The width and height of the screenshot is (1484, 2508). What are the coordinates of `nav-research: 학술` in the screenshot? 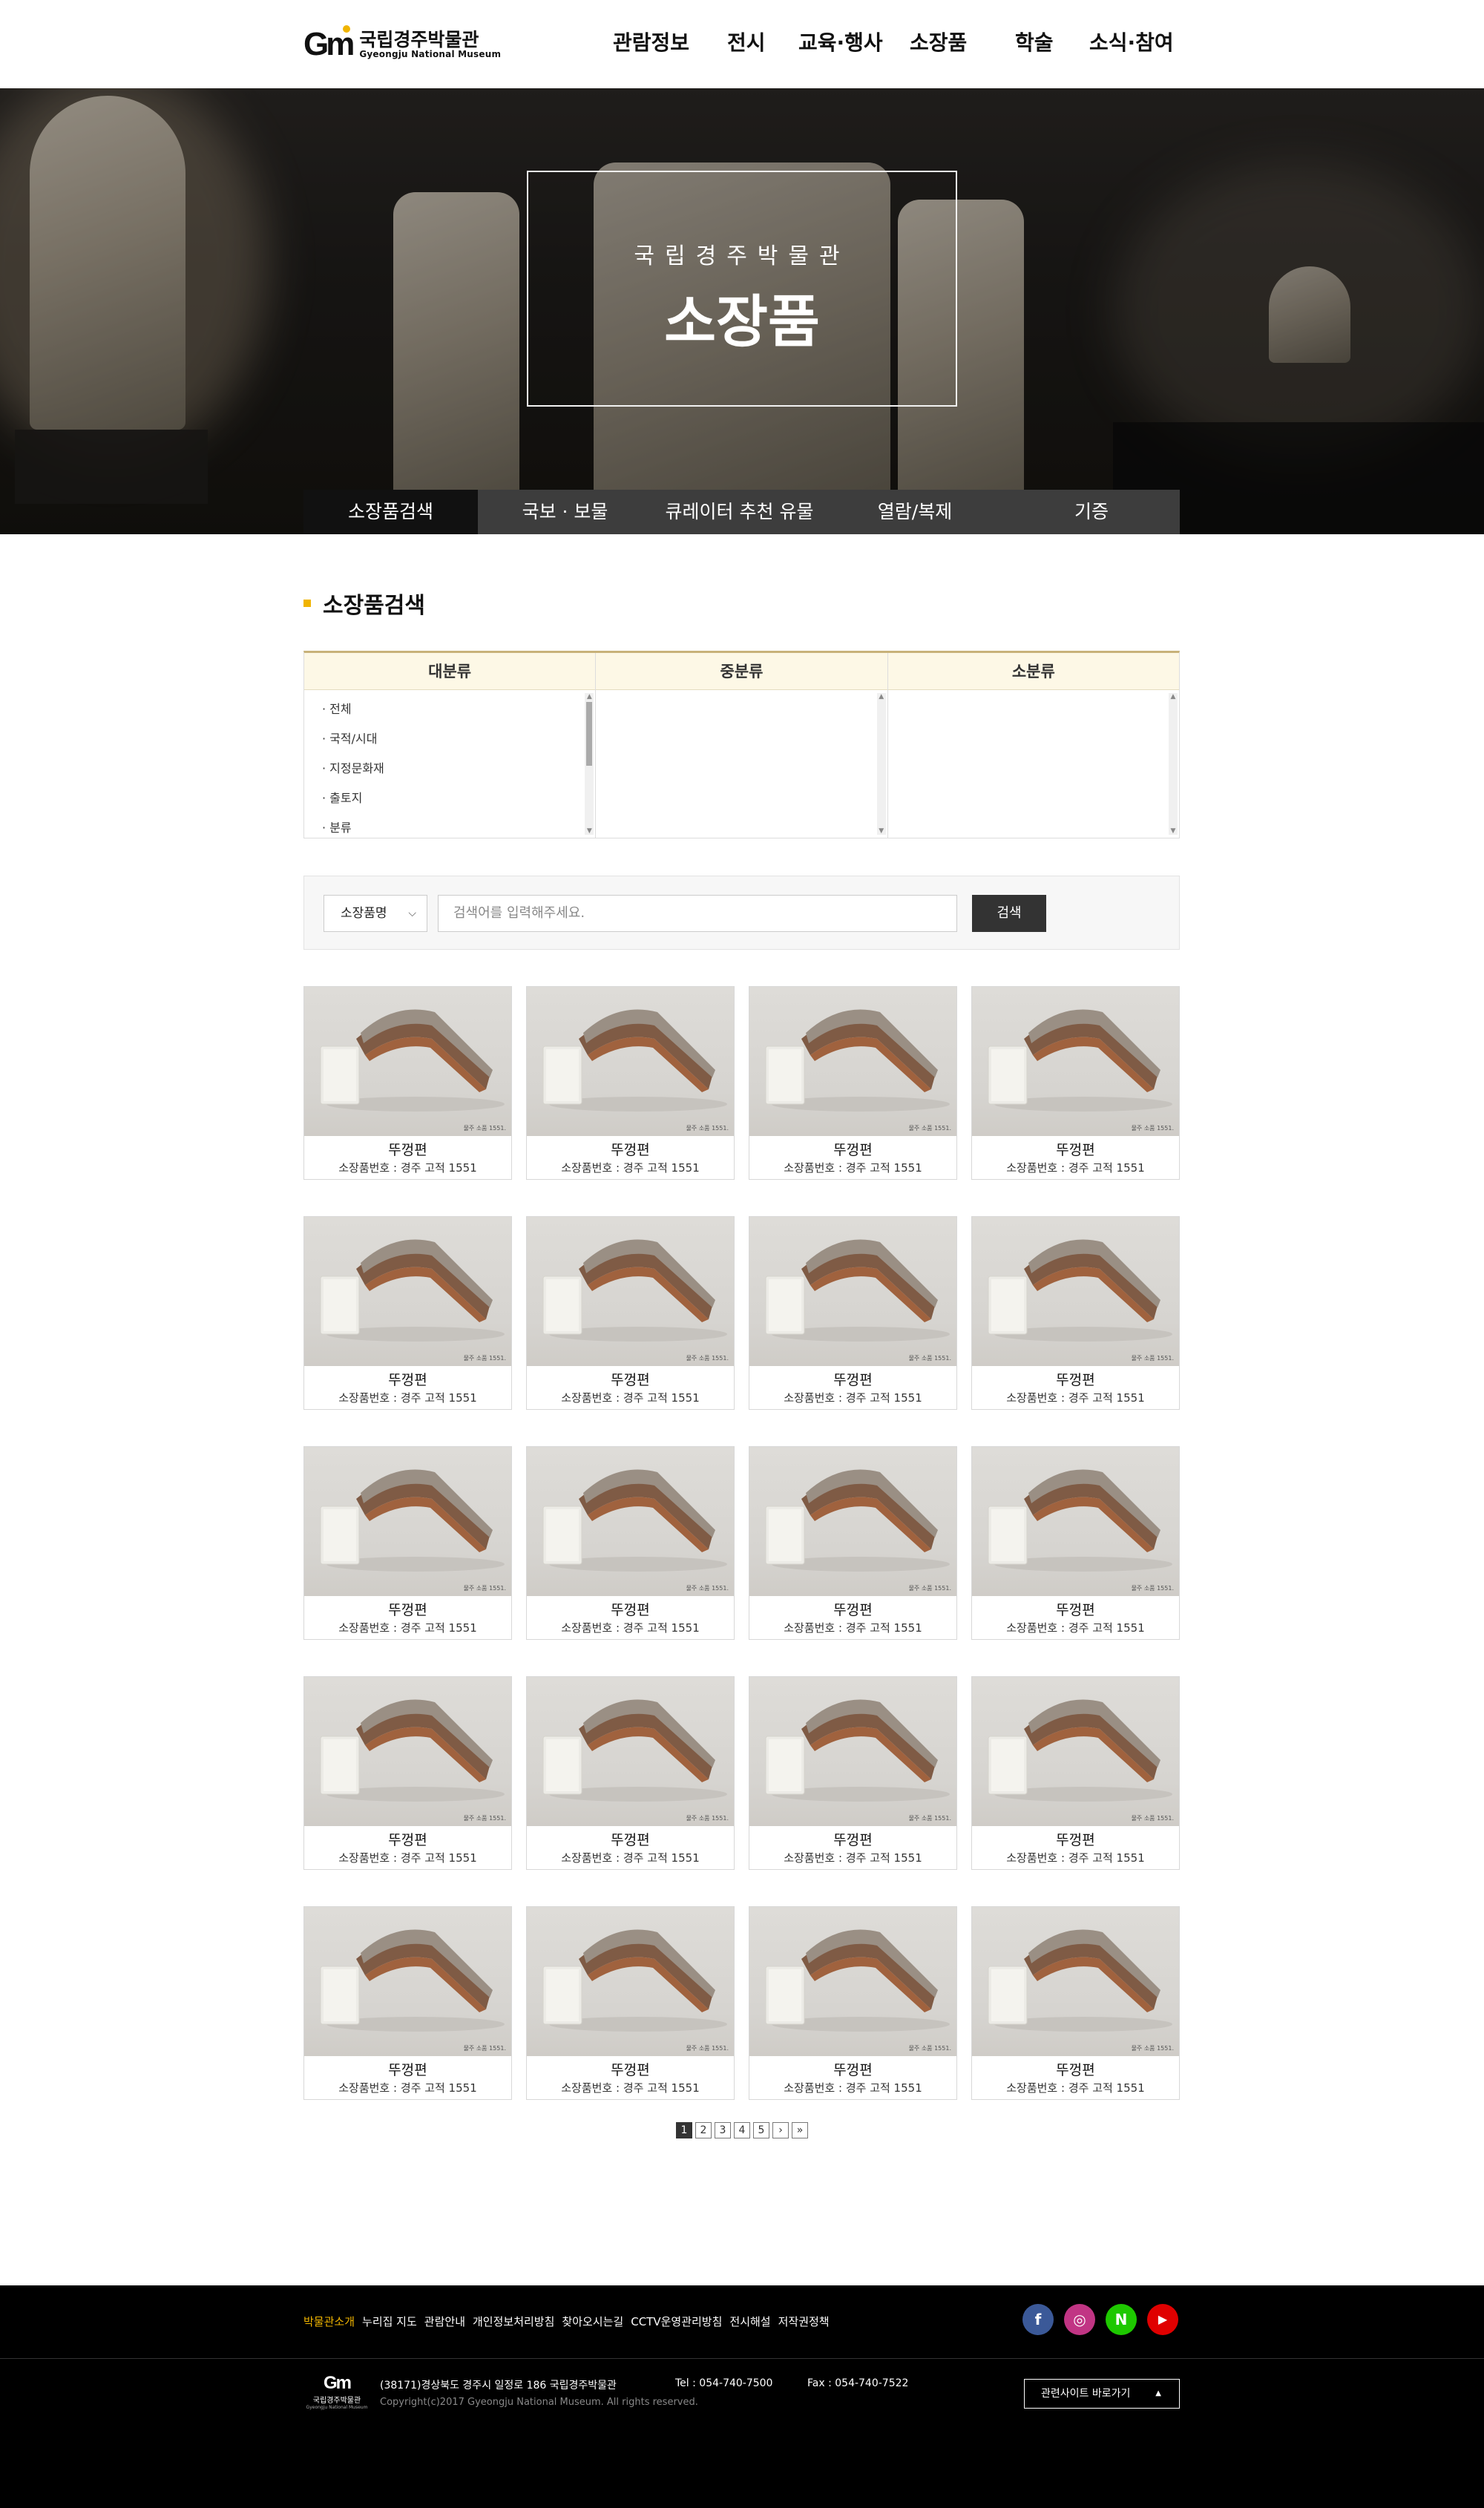 It's located at (1034, 41).